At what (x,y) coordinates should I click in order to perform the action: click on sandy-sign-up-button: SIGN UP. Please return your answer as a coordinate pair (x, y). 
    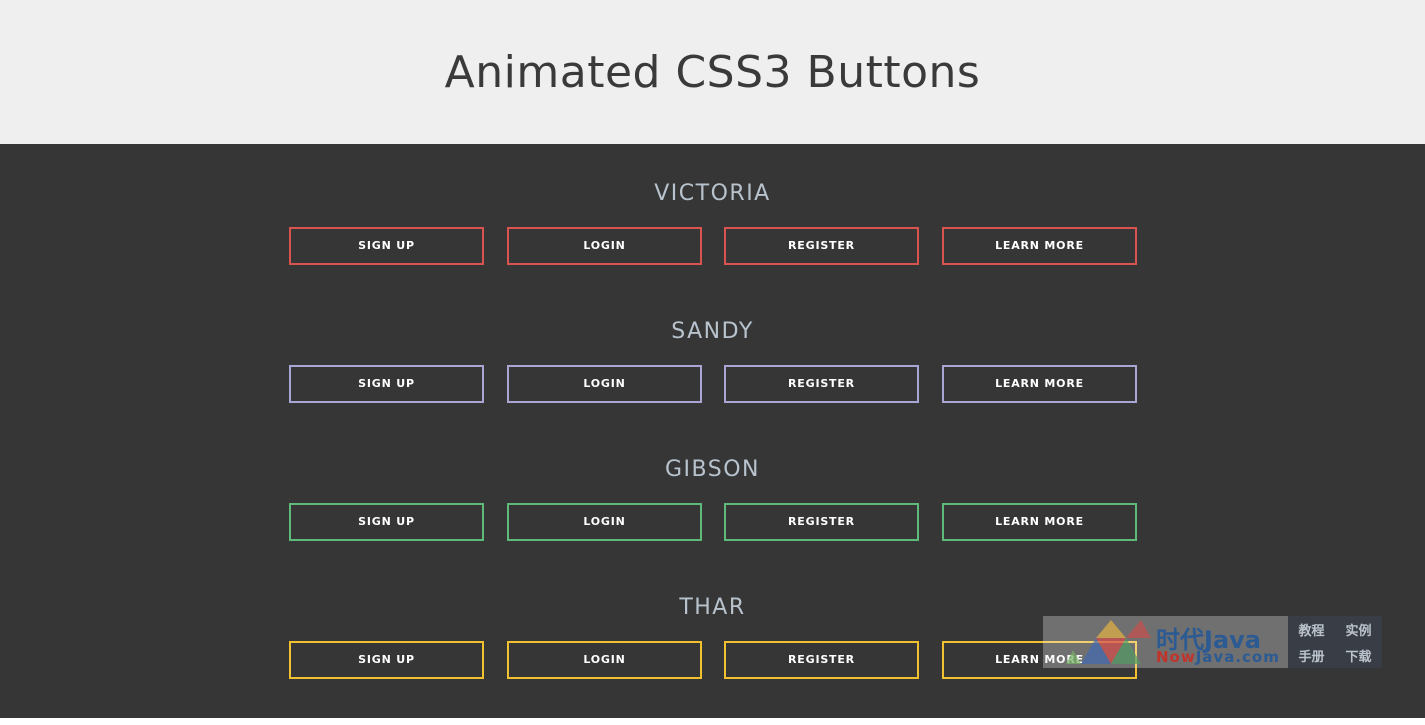
    Looking at the image, I should click on (386, 384).